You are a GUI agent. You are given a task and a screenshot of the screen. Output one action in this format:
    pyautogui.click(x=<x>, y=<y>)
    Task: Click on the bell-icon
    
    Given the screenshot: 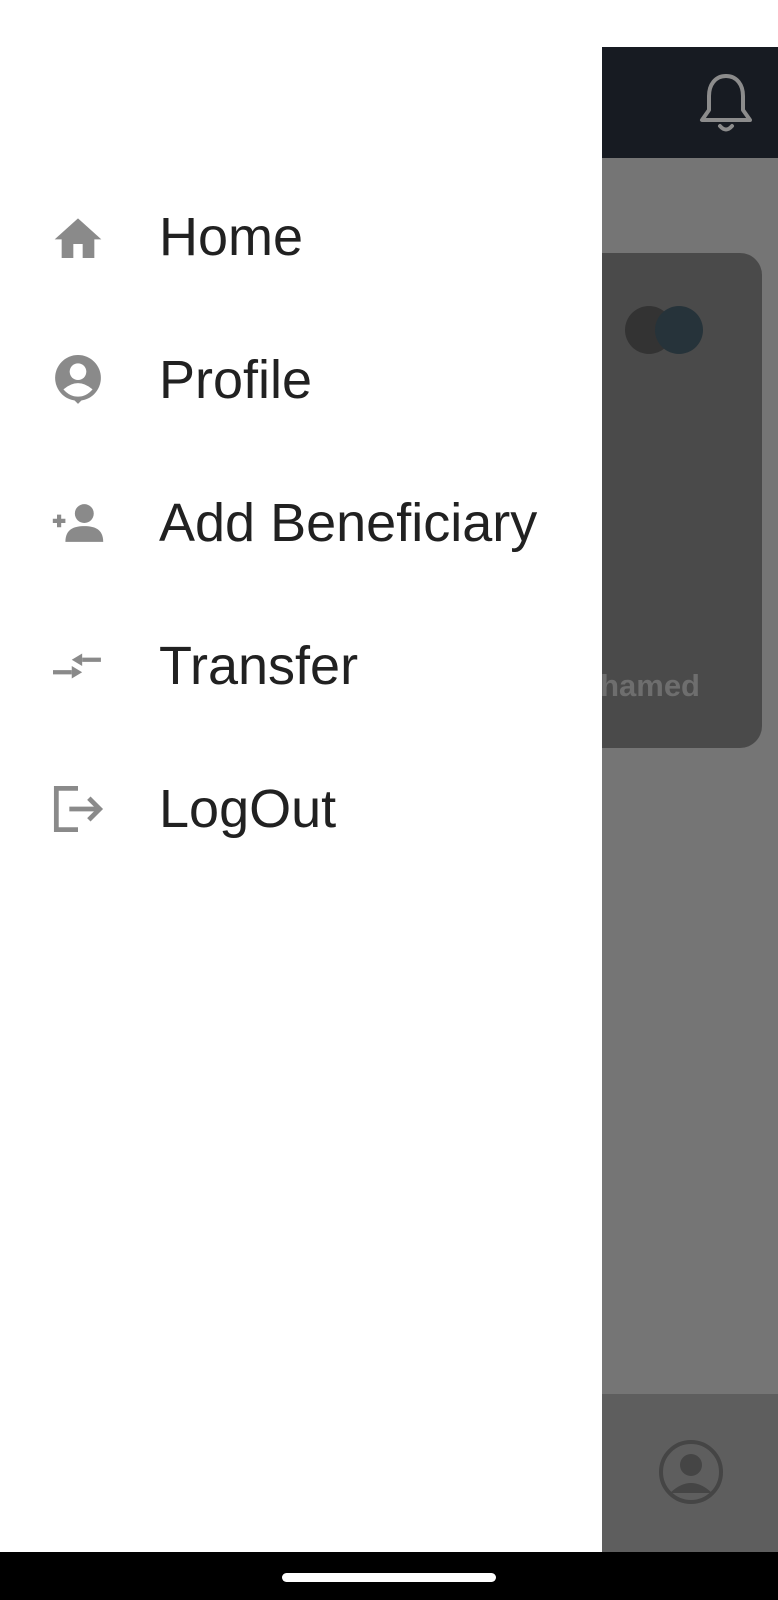 What is the action you would take?
    pyautogui.click(x=726, y=103)
    